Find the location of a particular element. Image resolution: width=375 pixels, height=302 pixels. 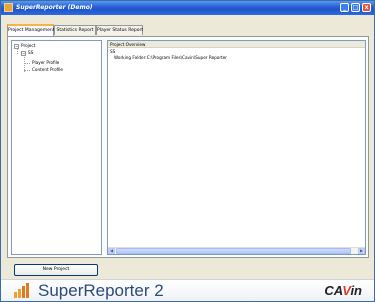

title-bar: SuperReporter (Demo) _ □ x is located at coordinates (187, 8).